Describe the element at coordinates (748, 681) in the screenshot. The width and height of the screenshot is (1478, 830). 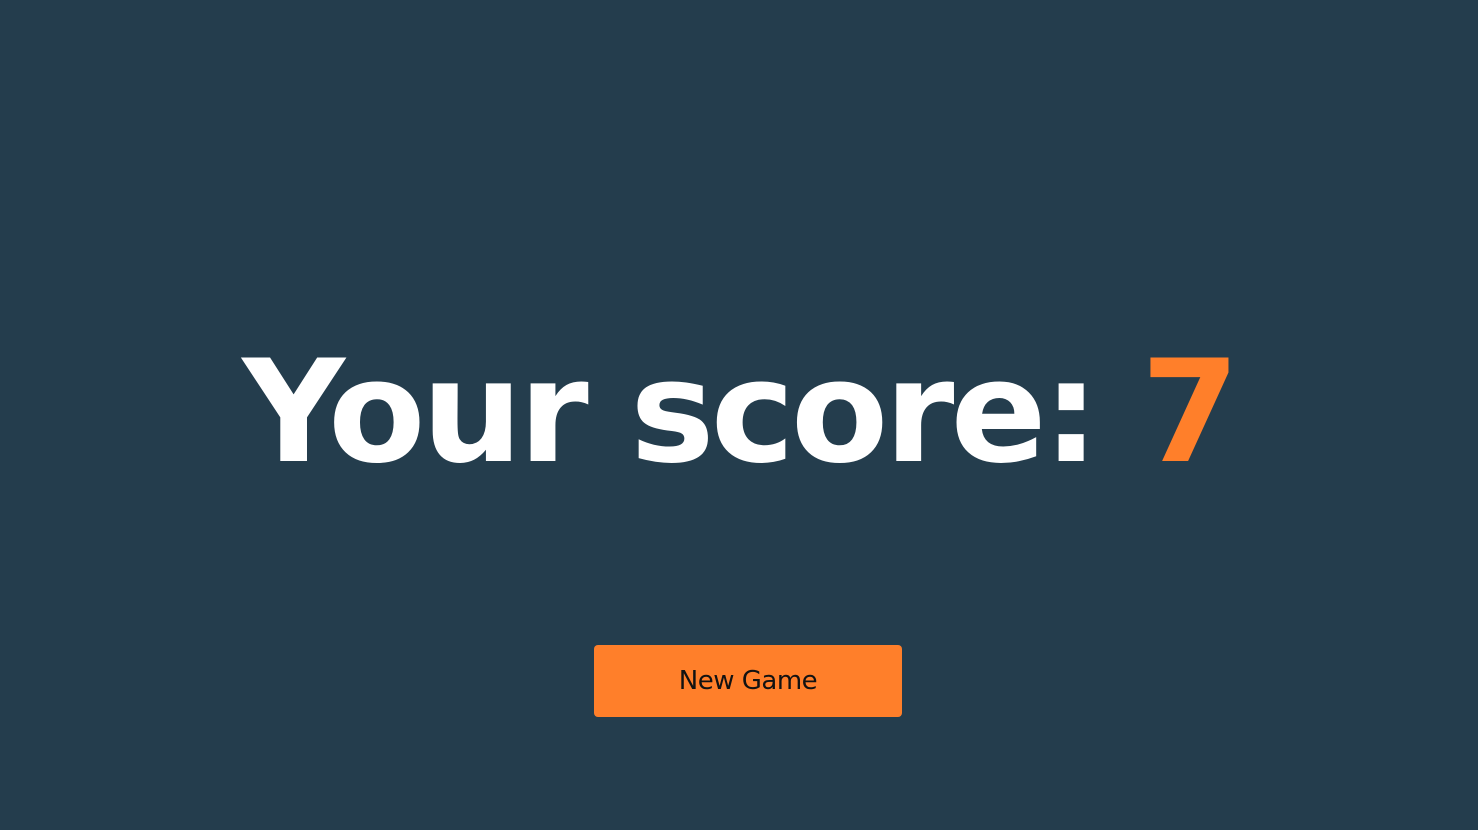
I see `new-game-button: New Game` at that location.